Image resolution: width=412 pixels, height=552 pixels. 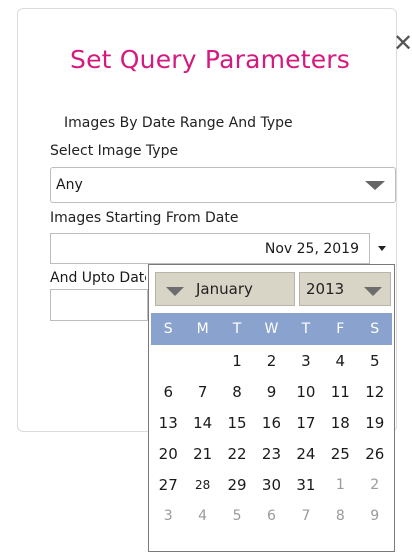 What do you see at coordinates (402, 43) in the screenshot?
I see `close-icon: ✕` at bounding box center [402, 43].